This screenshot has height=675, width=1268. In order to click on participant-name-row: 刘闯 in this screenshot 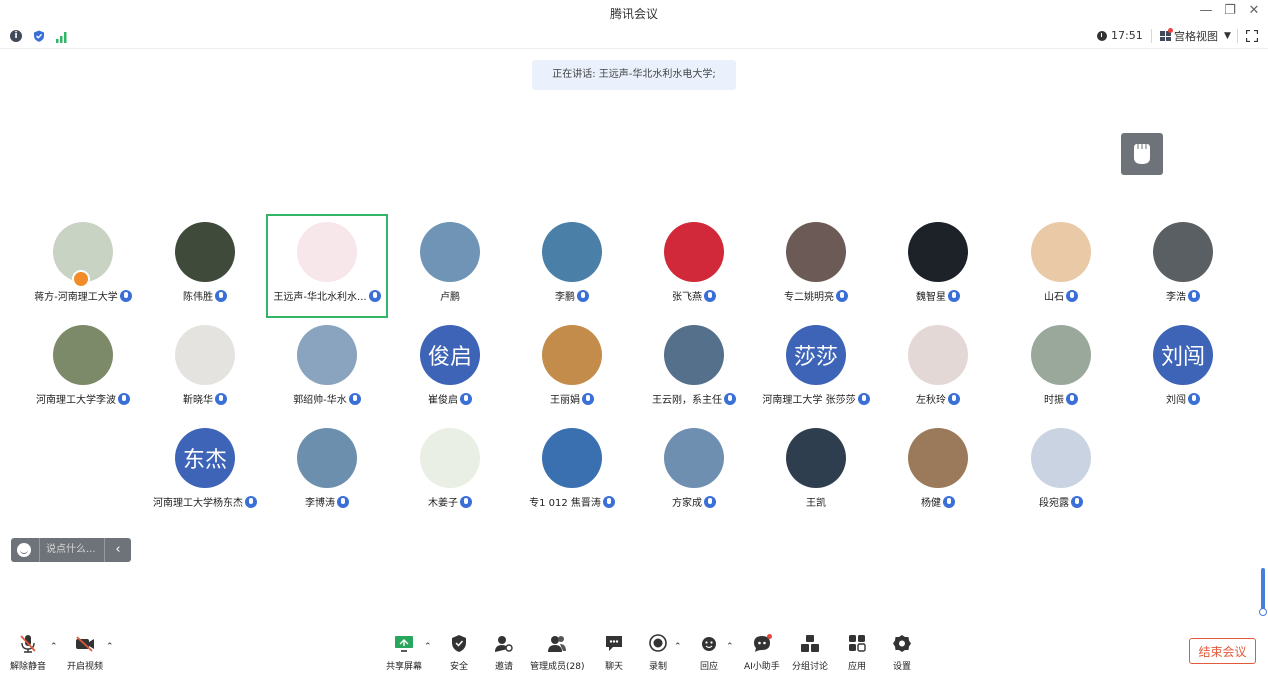, I will do `click(1183, 398)`.